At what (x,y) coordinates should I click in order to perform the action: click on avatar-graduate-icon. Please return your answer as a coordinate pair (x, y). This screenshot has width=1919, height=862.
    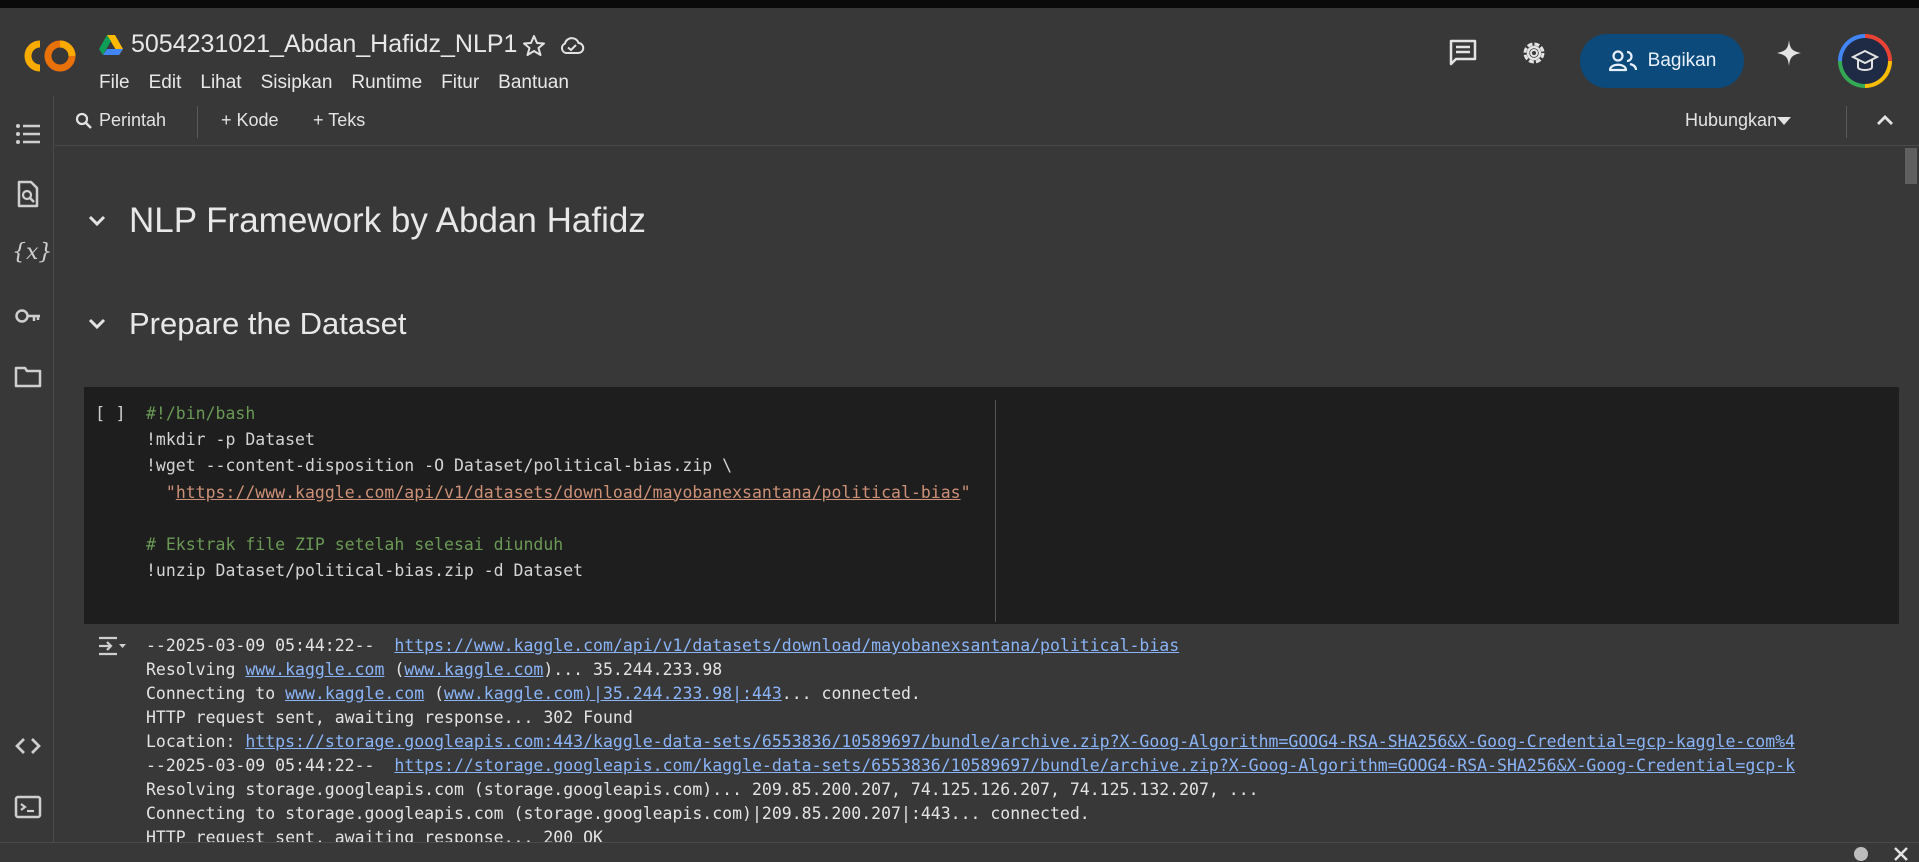
    Looking at the image, I should click on (1865, 60).